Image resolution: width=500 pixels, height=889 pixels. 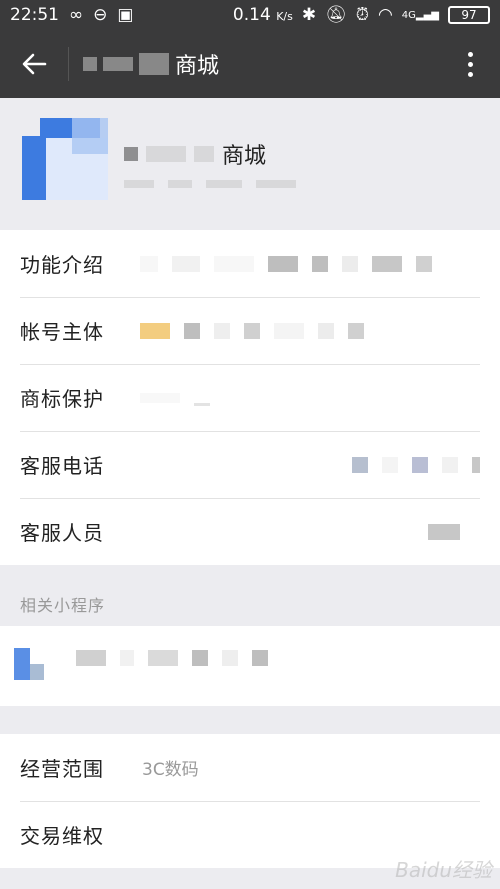 I want to click on app-bar-title-group: 商城, so click(x=144, y=64).